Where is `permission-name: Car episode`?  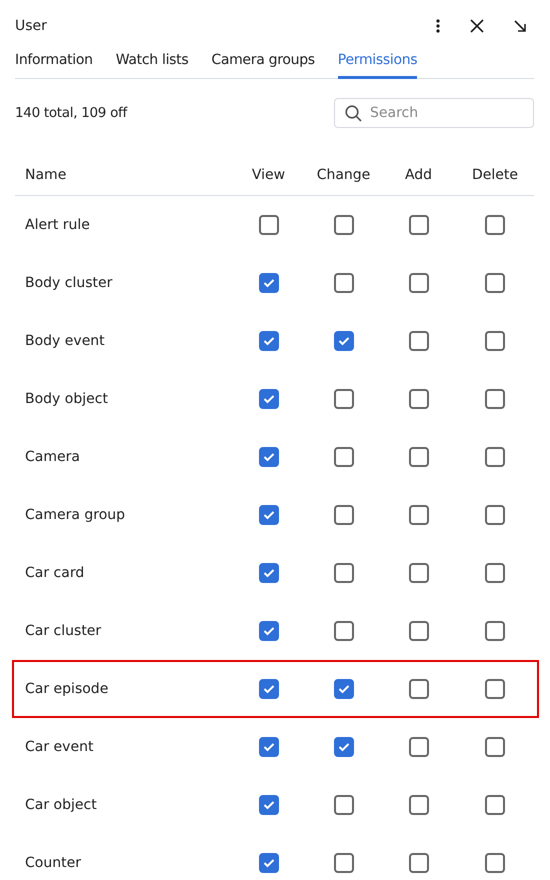 permission-name: Car episode is located at coordinates (67, 689).